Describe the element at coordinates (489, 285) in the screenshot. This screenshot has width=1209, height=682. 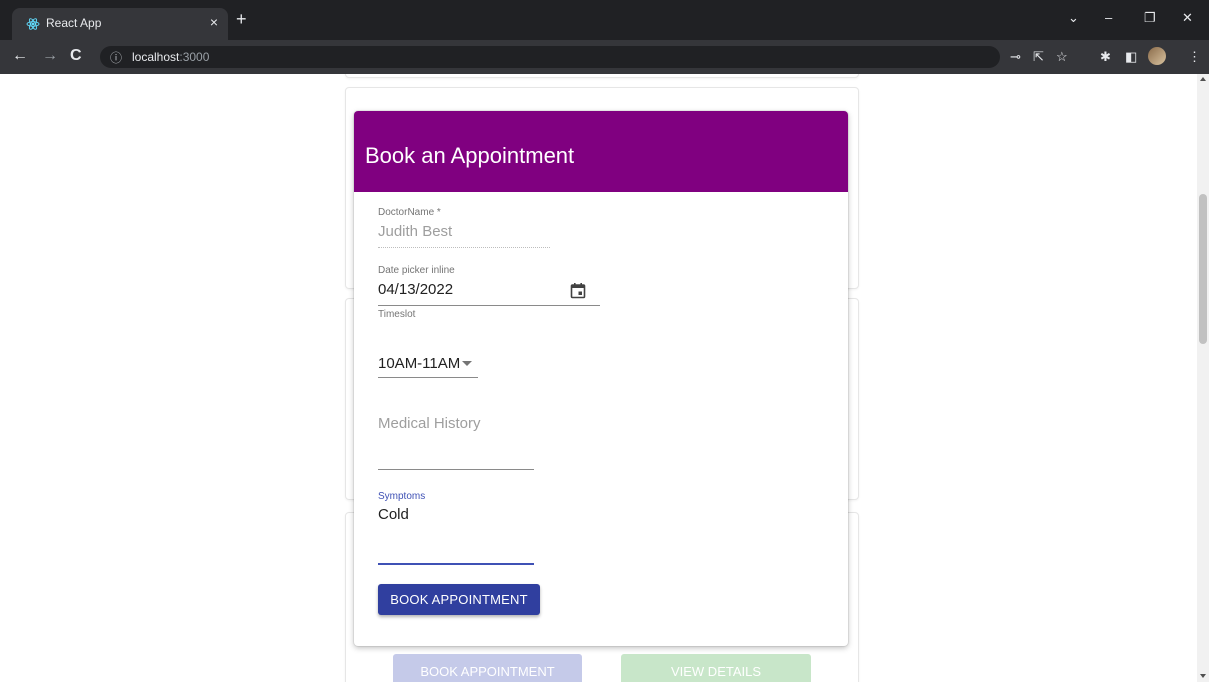
I see `date-picker-field: Date picker inline 04/13/2022` at that location.